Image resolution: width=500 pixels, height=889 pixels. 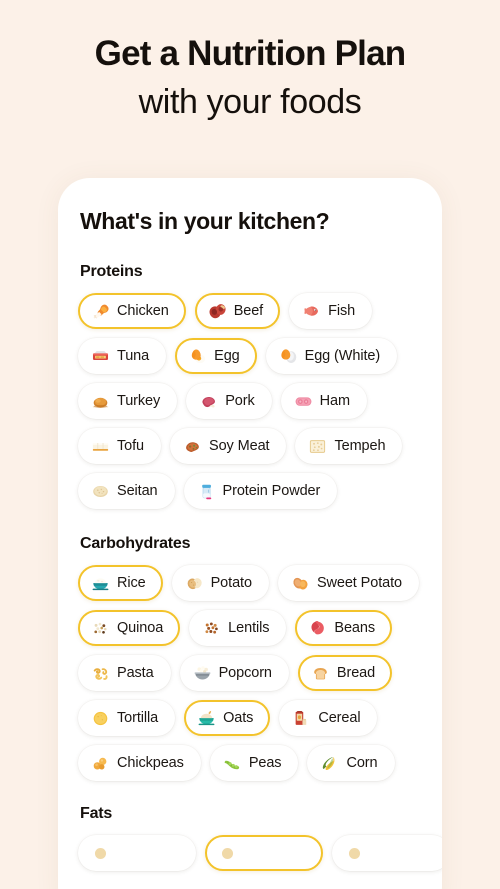 I want to click on chip-popcorn: Popcorn, so click(x=234, y=673).